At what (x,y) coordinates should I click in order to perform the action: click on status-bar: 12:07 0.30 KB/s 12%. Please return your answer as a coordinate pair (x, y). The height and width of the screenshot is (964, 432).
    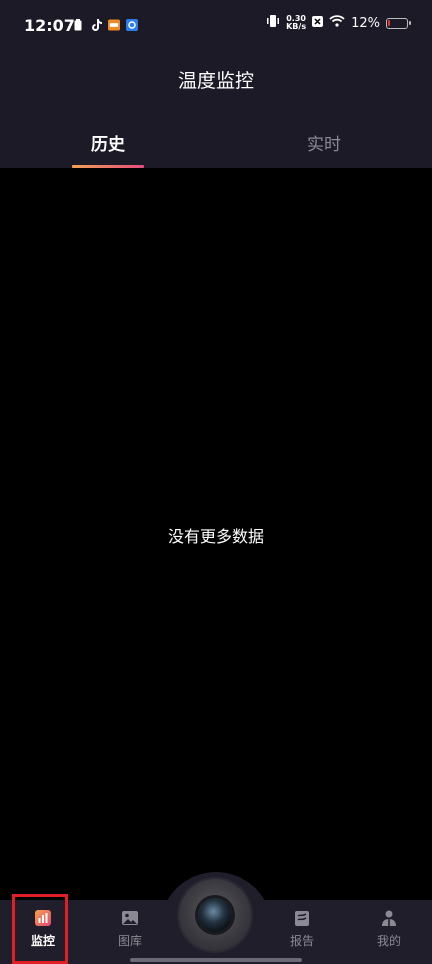
    Looking at the image, I should click on (216, 26).